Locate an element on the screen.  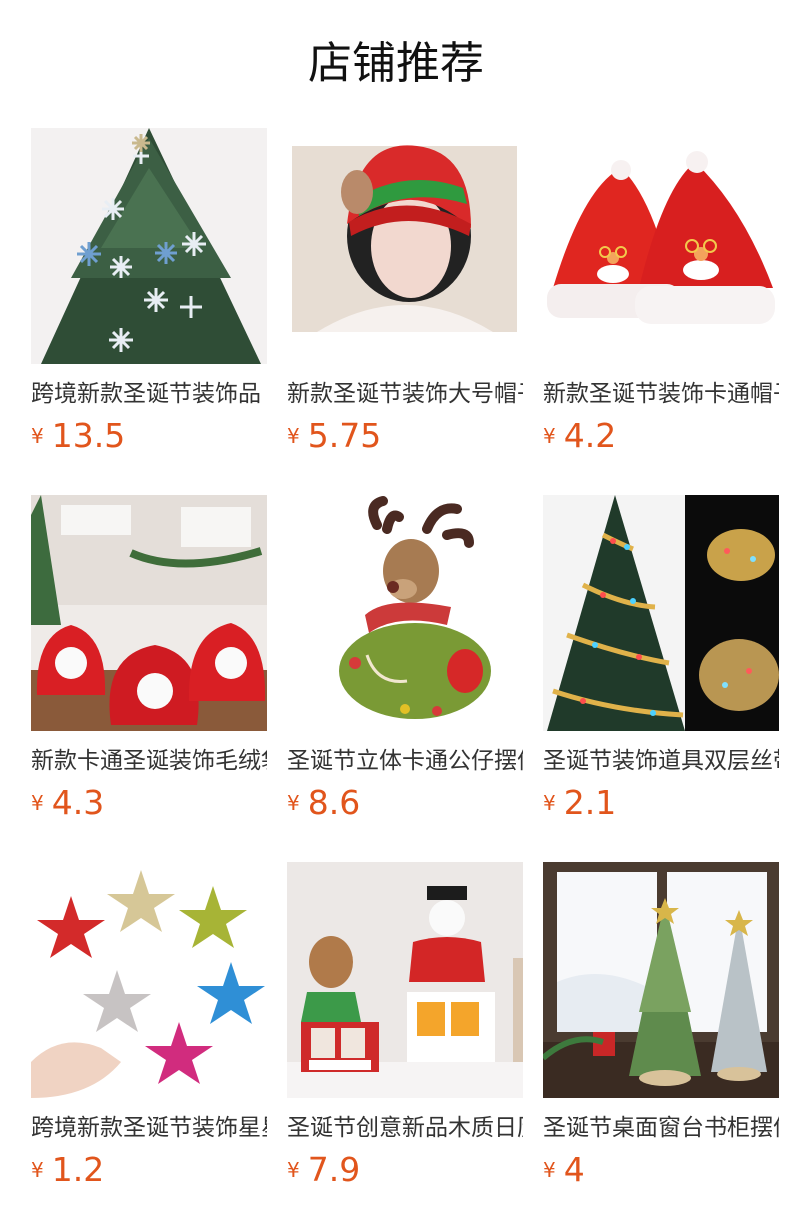
woman-elf-hat-image is located at coordinates (405, 246).